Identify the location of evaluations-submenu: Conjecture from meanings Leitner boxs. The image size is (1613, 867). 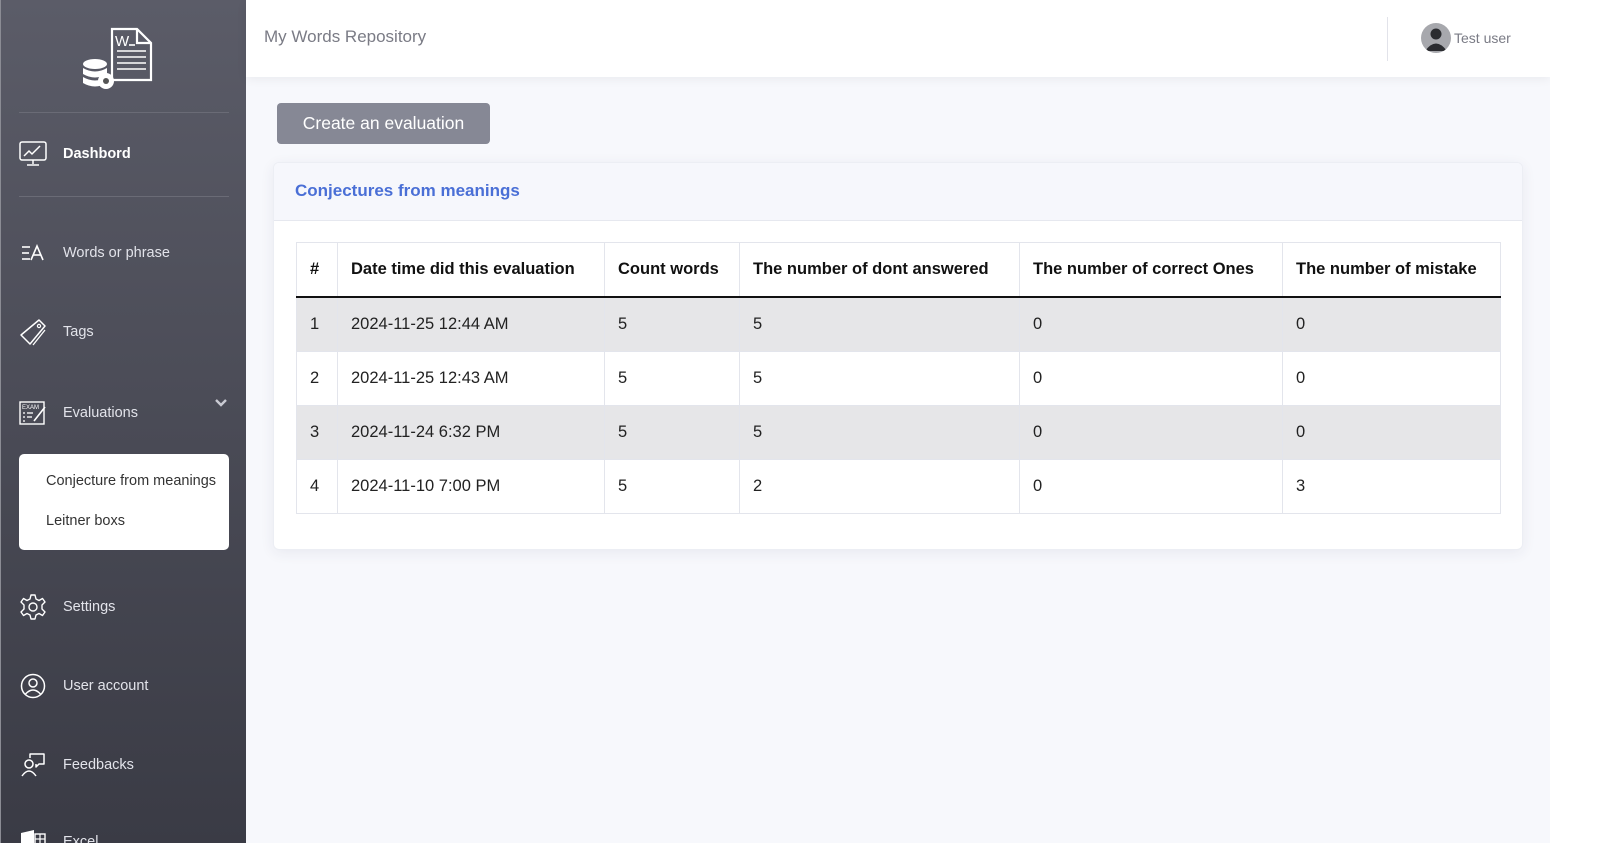
(124, 502).